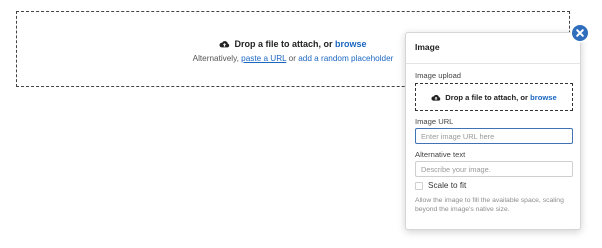 This screenshot has height=248, width=602. Describe the element at coordinates (543, 97) in the screenshot. I see `upload-browse-link: browse` at that location.